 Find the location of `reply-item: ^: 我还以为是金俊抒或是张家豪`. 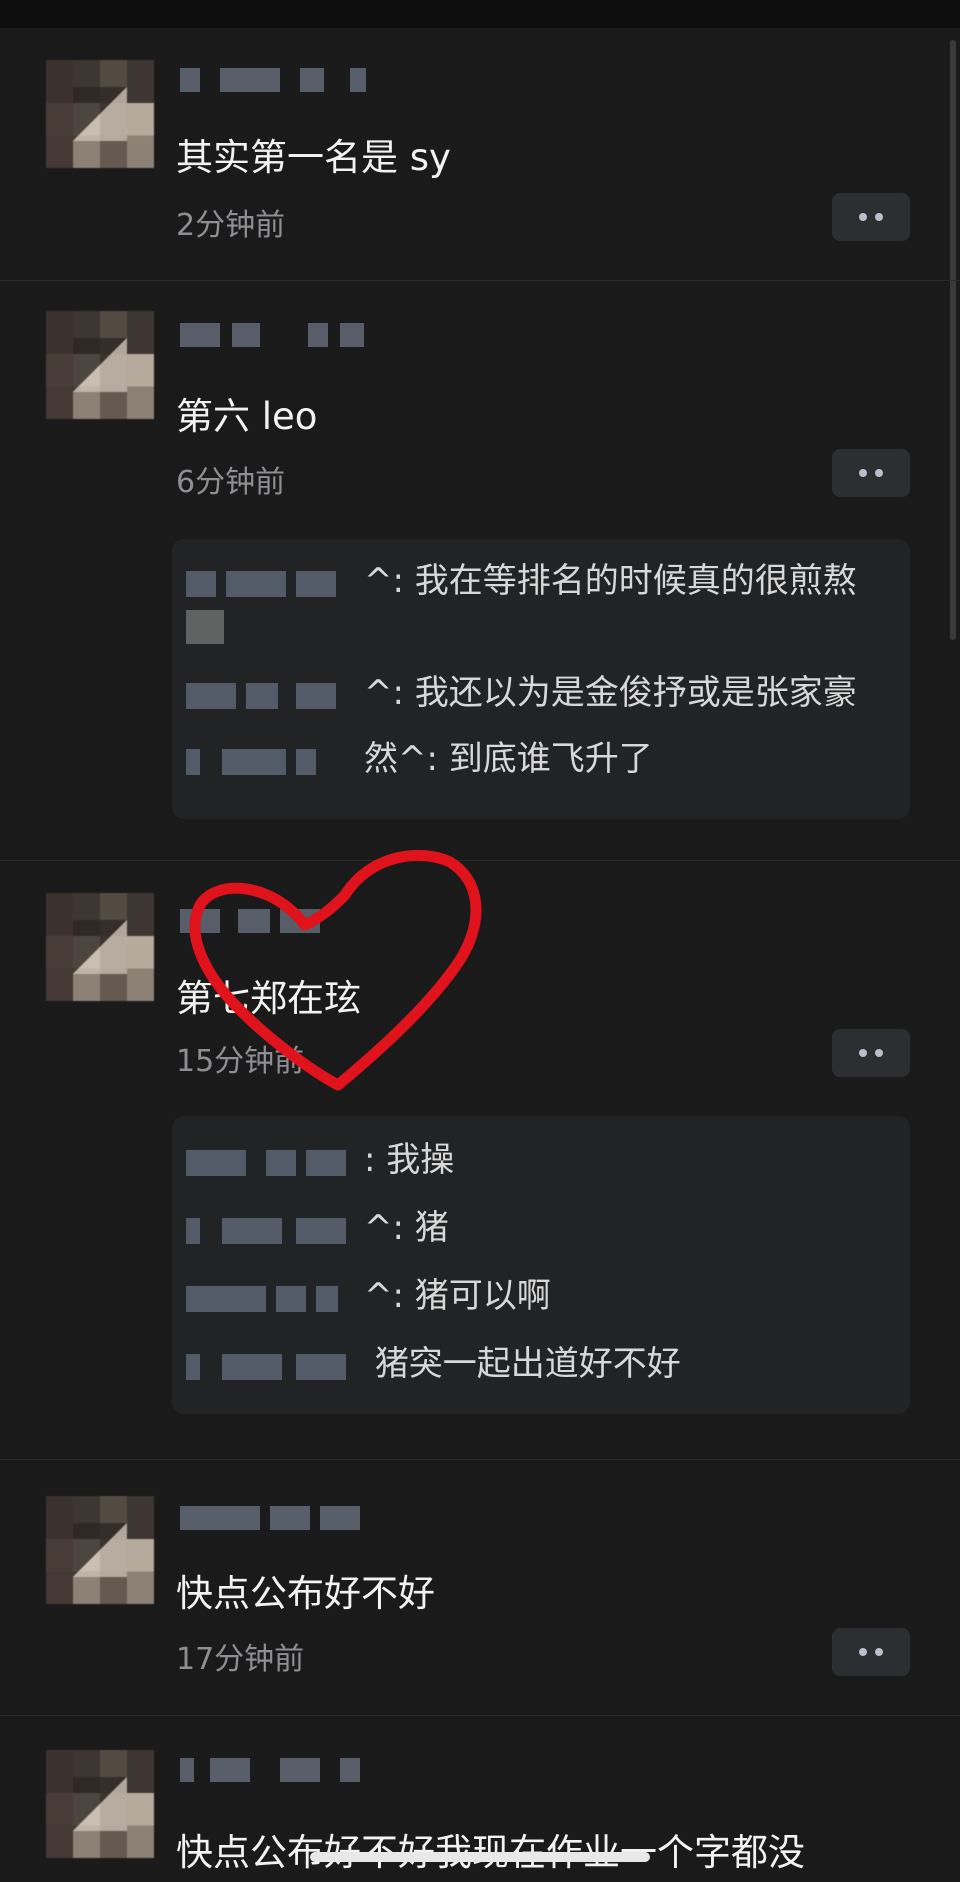

reply-item: ^: 我还以为是金俊抒或是张家豪 is located at coordinates (541, 693).